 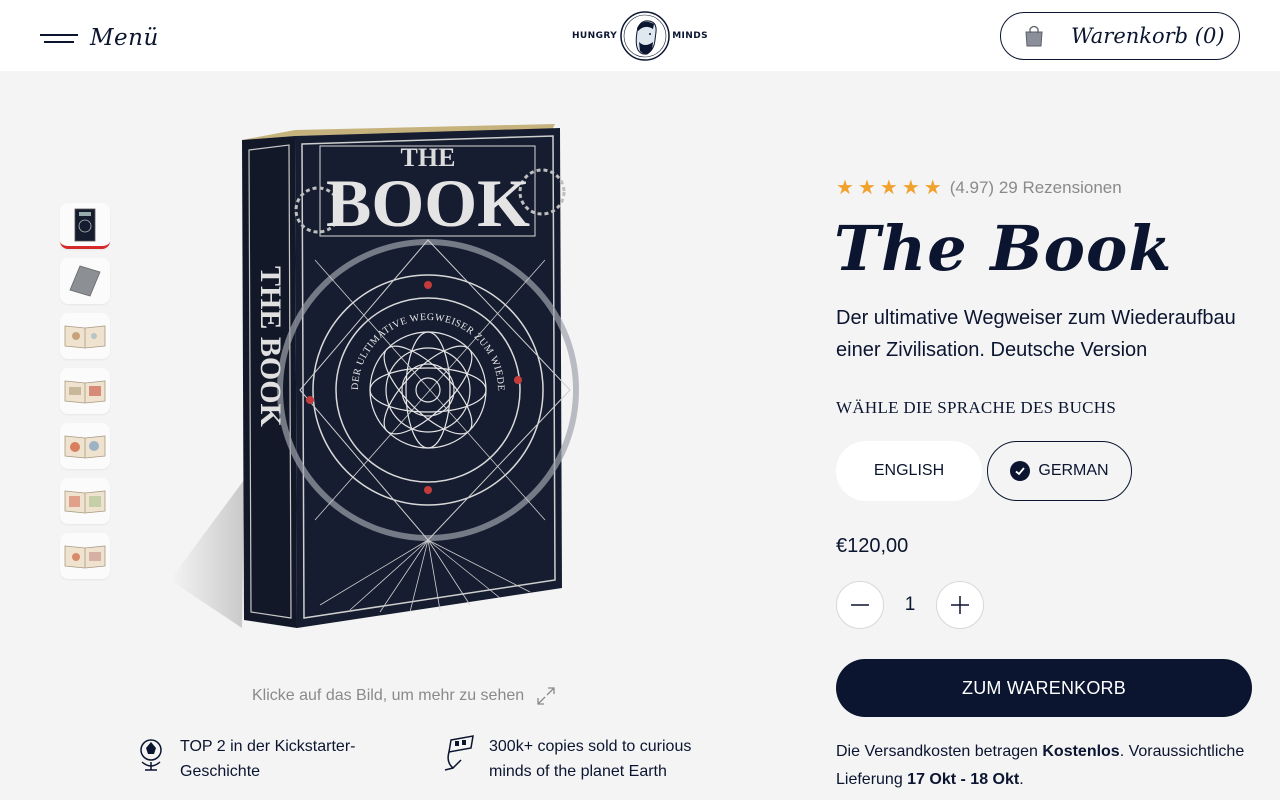 What do you see at coordinates (595, 36) in the screenshot?
I see `logo-text-left: HUNGRY` at bounding box center [595, 36].